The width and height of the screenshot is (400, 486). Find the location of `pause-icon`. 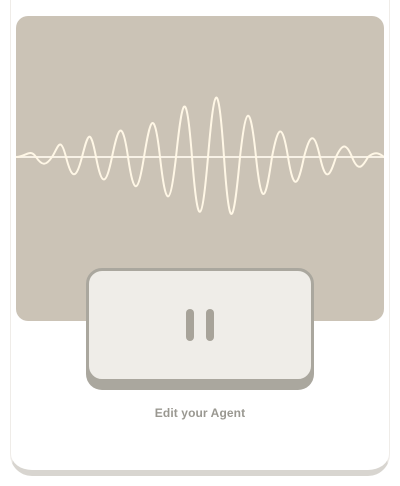

pause-icon is located at coordinates (200, 325).